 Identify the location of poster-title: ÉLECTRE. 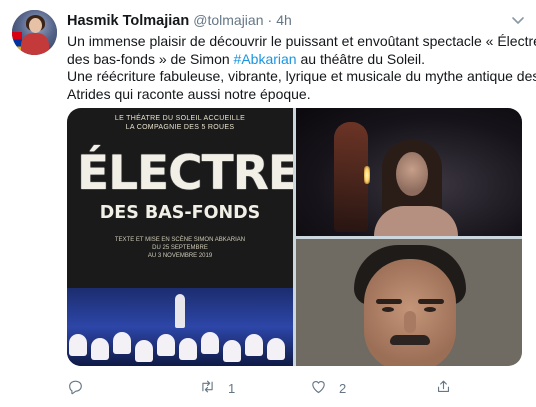
(185, 173).